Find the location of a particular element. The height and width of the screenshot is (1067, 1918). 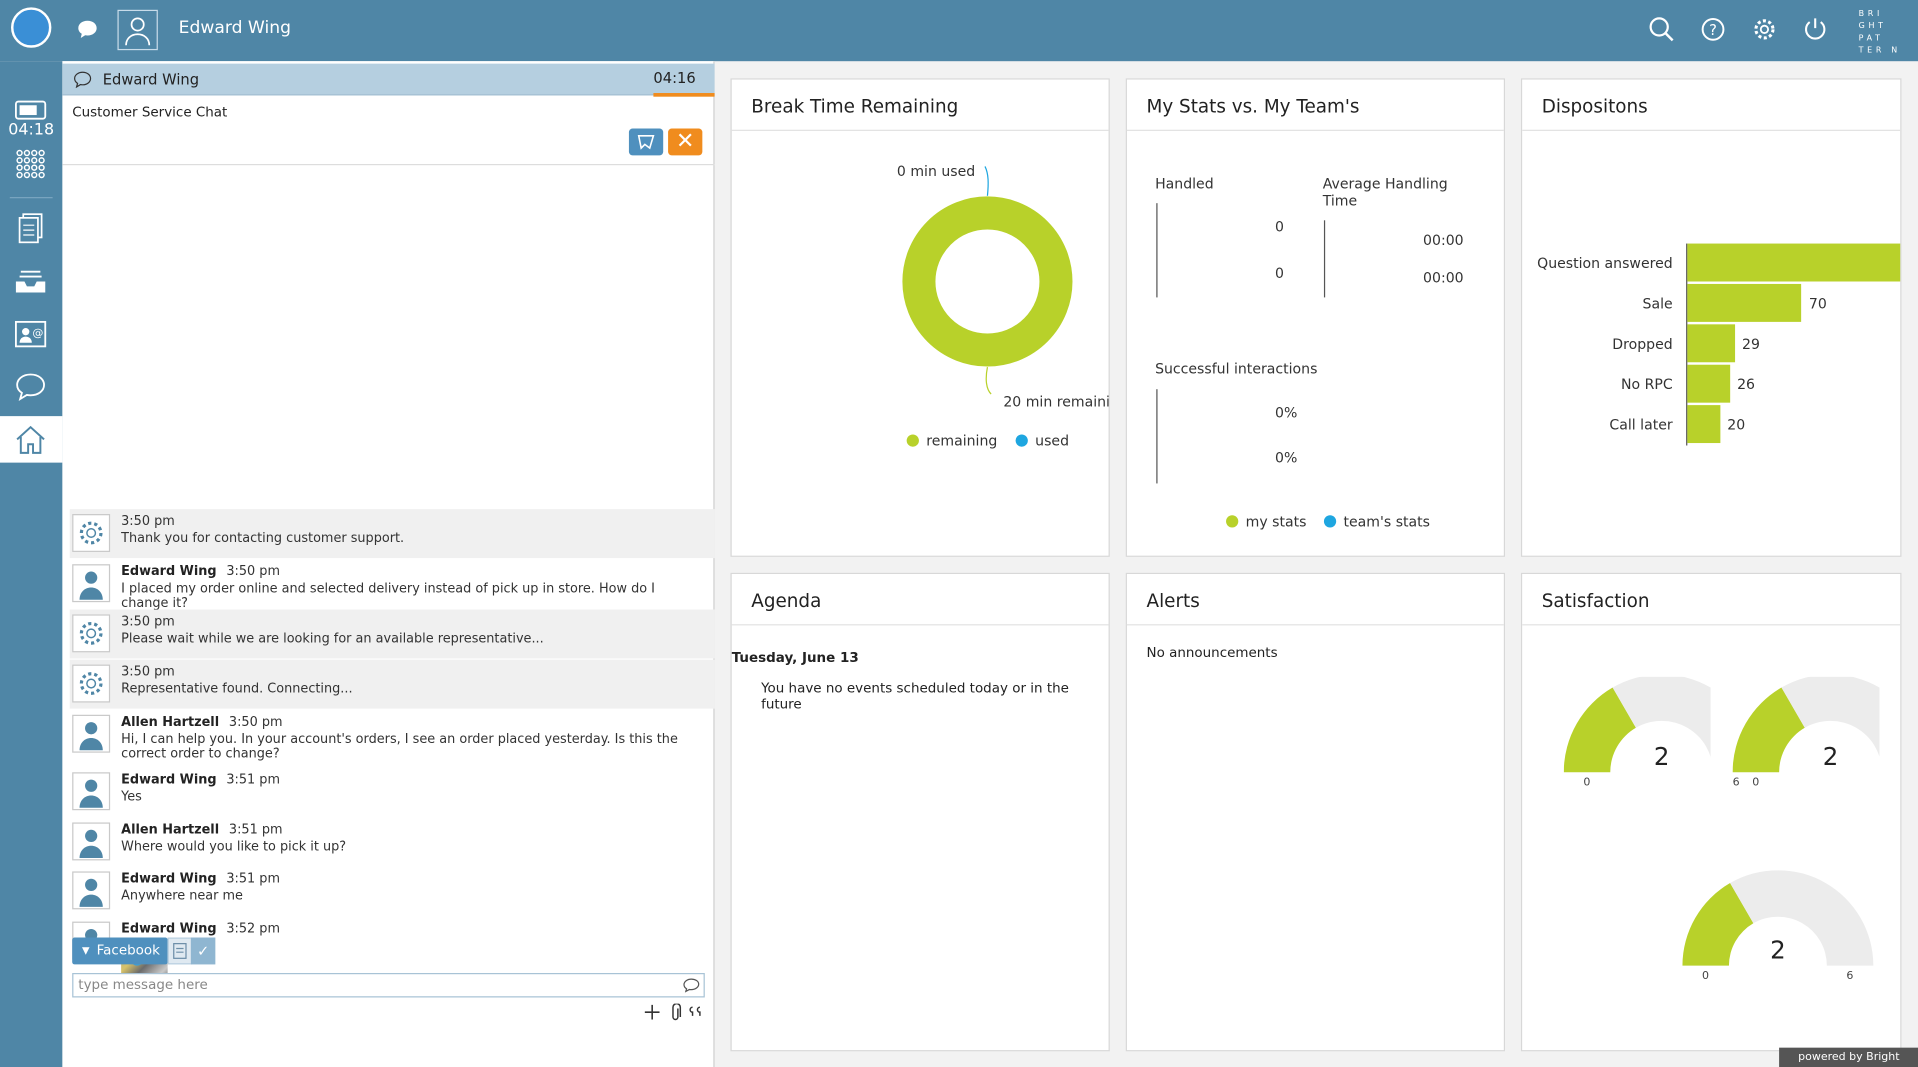

message-time: 3:52 pm is located at coordinates (253, 929).